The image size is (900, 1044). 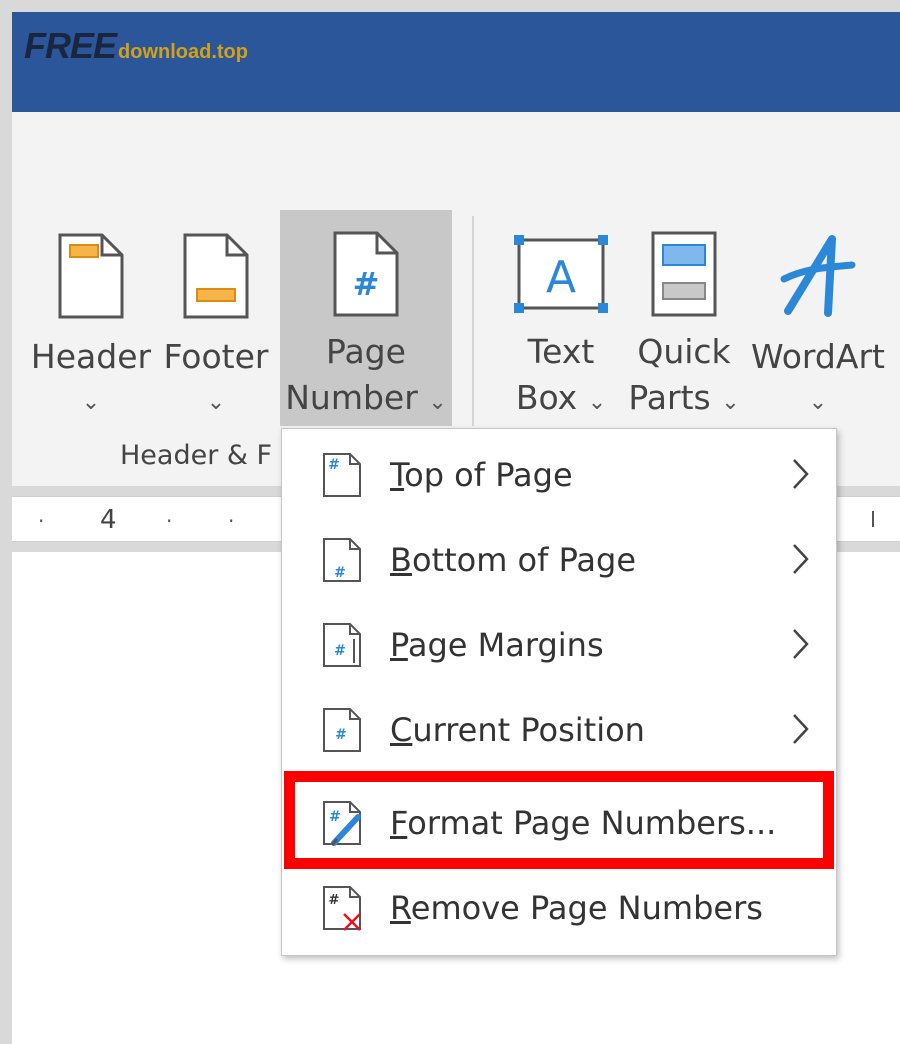 I want to click on watermark-logo: FREE download.top, so click(x=136, y=44).